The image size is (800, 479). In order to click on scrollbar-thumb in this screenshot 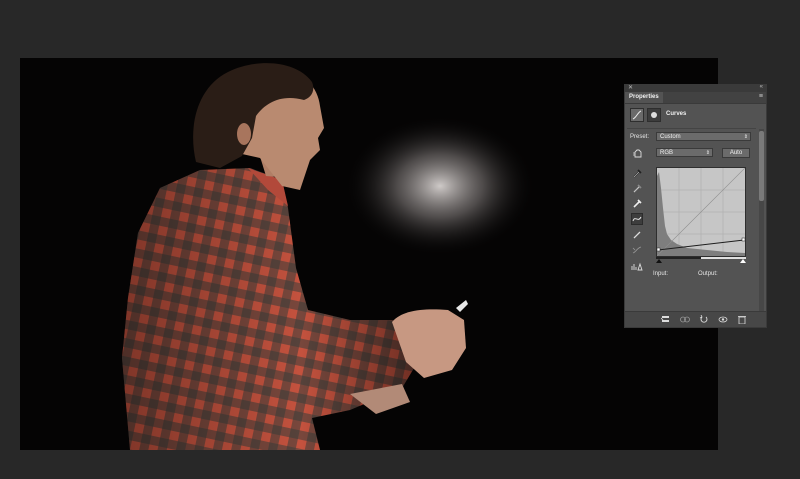, I will do `click(761, 166)`.